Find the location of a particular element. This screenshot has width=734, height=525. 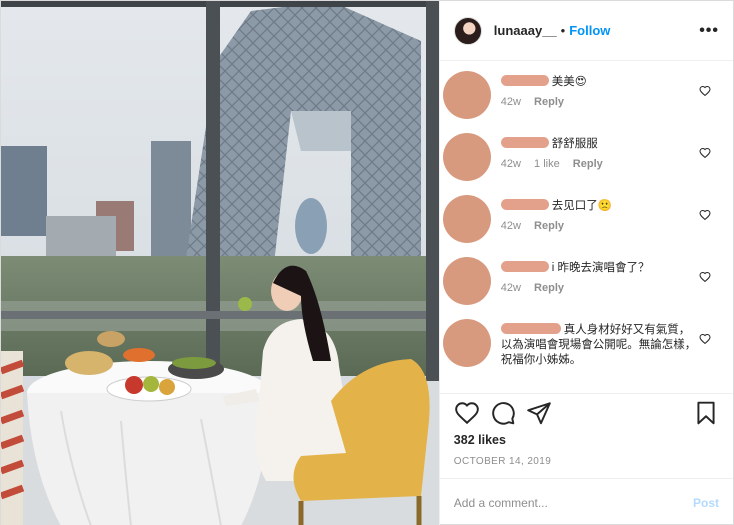

post-actions-bar is located at coordinates (586, 412).